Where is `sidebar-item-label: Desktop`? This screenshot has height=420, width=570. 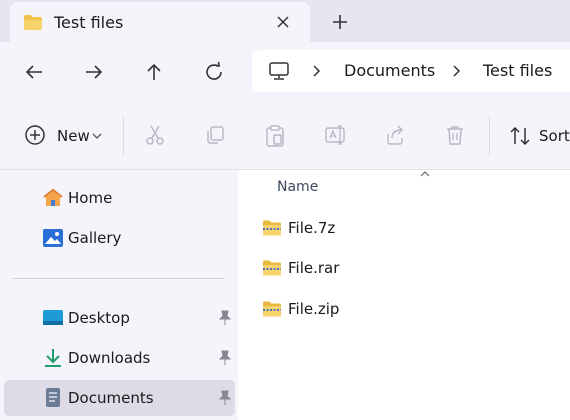
sidebar-item-label: Desktop is located at coordinates (99, 318).